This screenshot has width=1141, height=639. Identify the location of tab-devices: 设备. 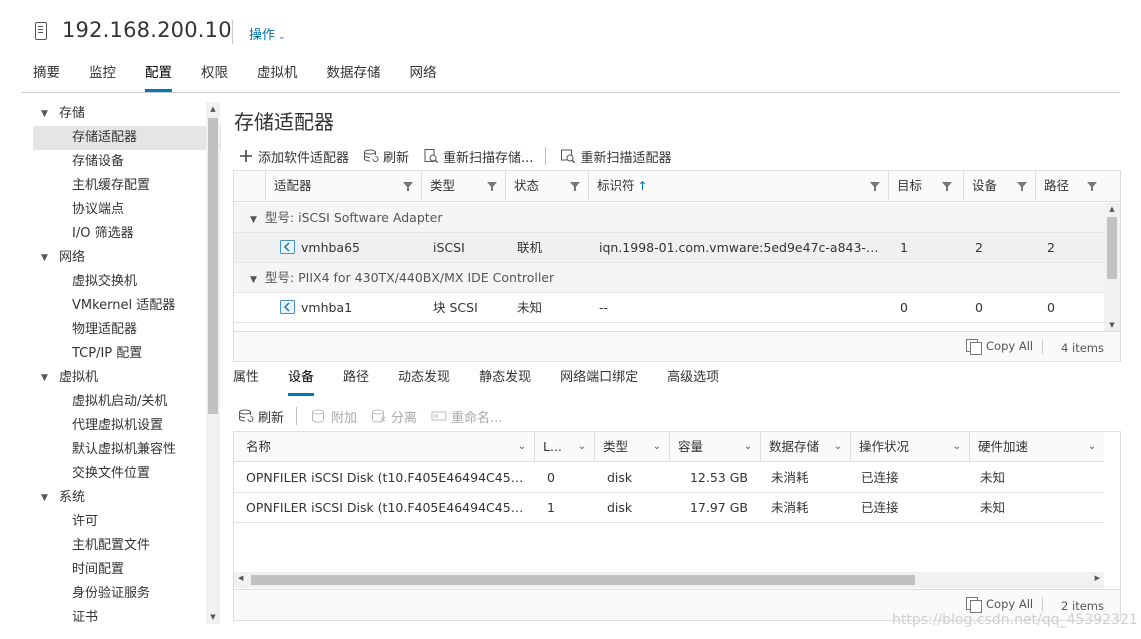
(301, 381).